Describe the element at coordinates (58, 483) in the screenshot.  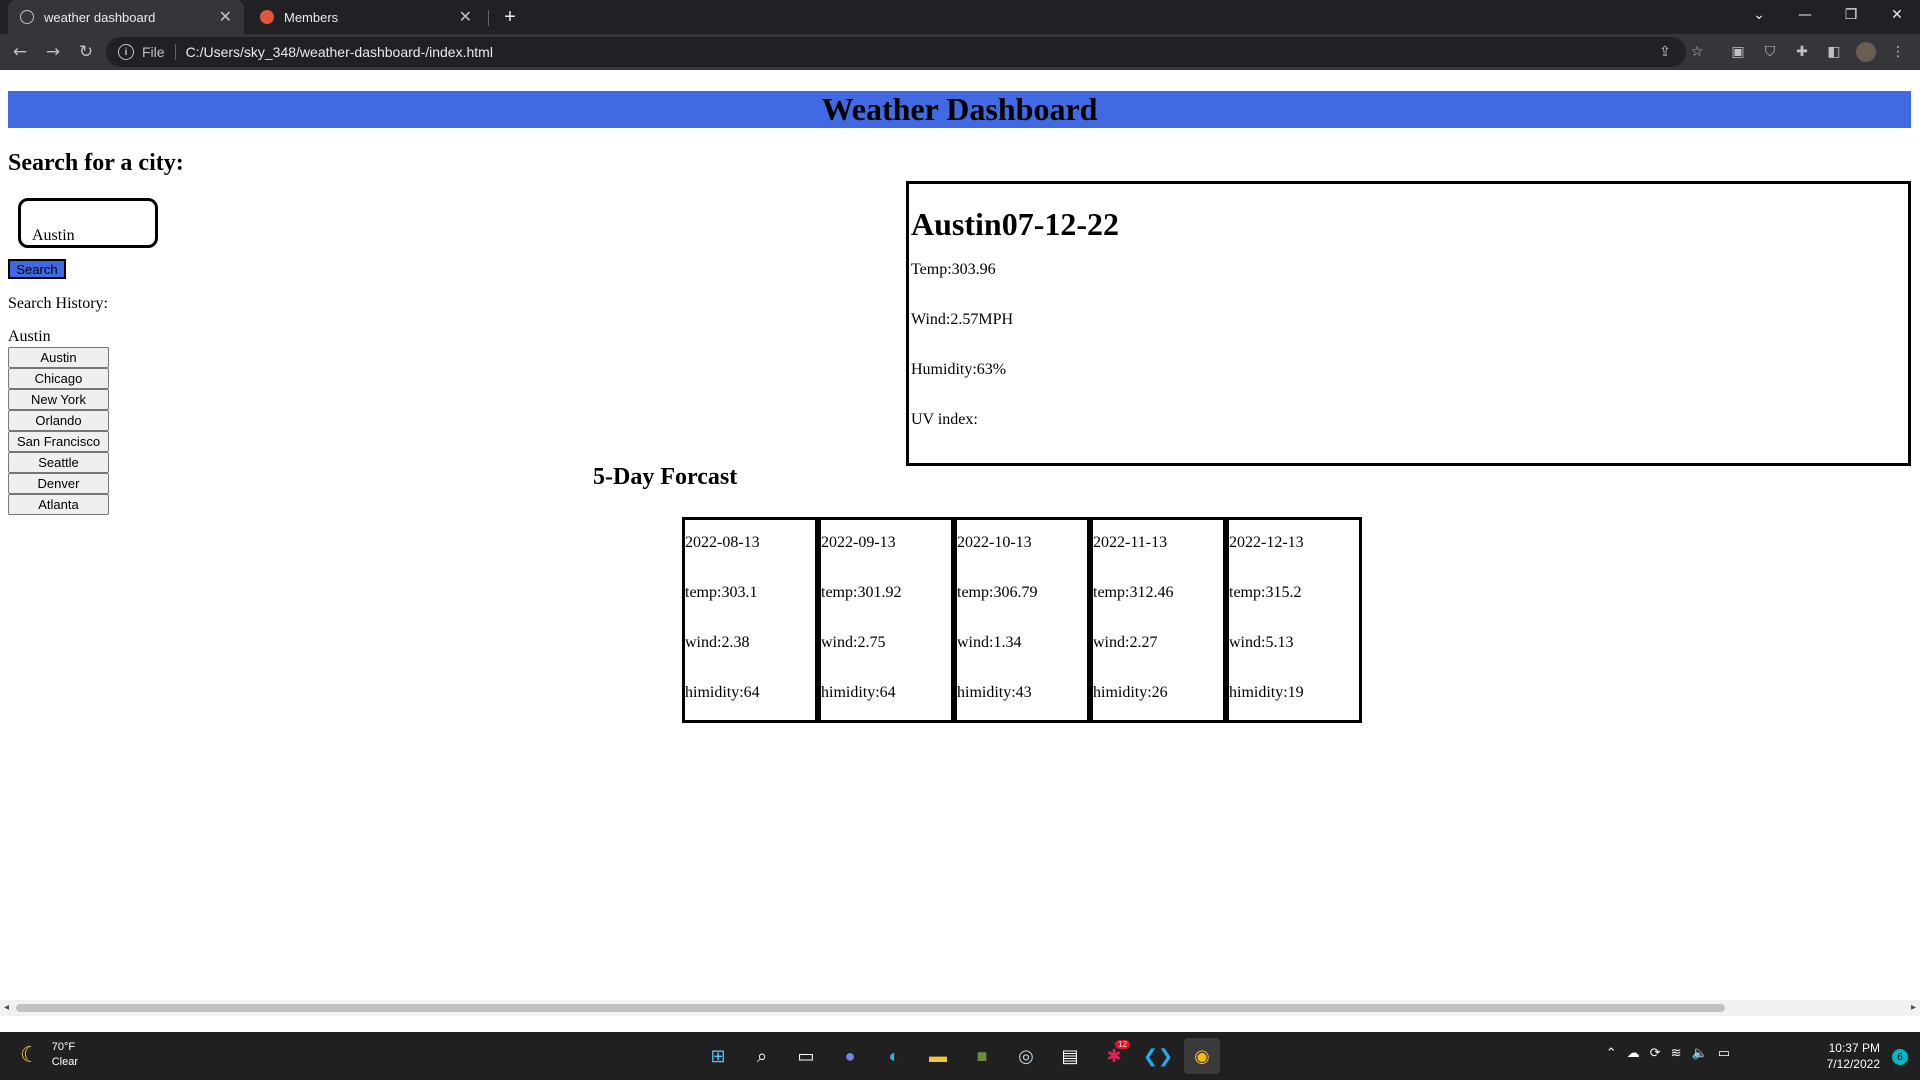
I see `history-button-denver: Denver` at that location.